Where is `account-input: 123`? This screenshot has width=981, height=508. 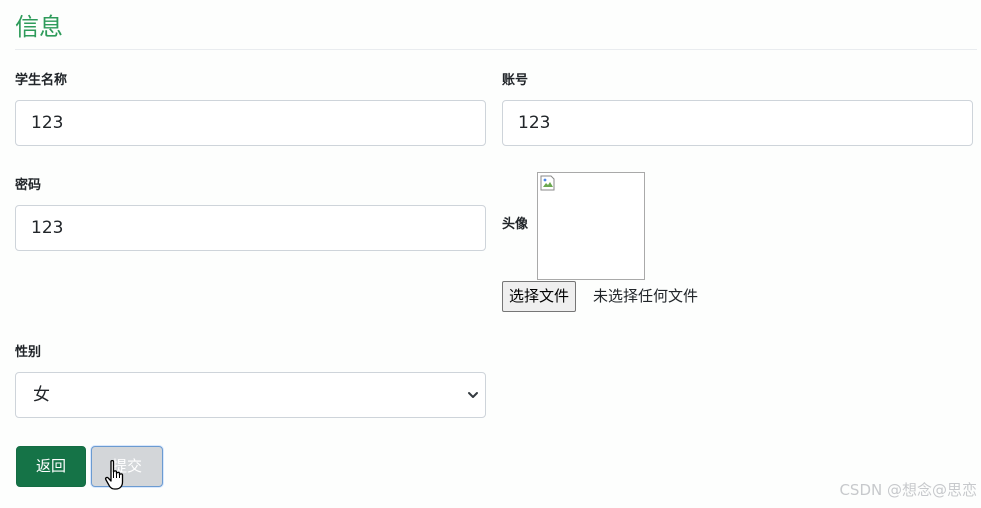 account-input: 123 is located at coordinates (737, 123).